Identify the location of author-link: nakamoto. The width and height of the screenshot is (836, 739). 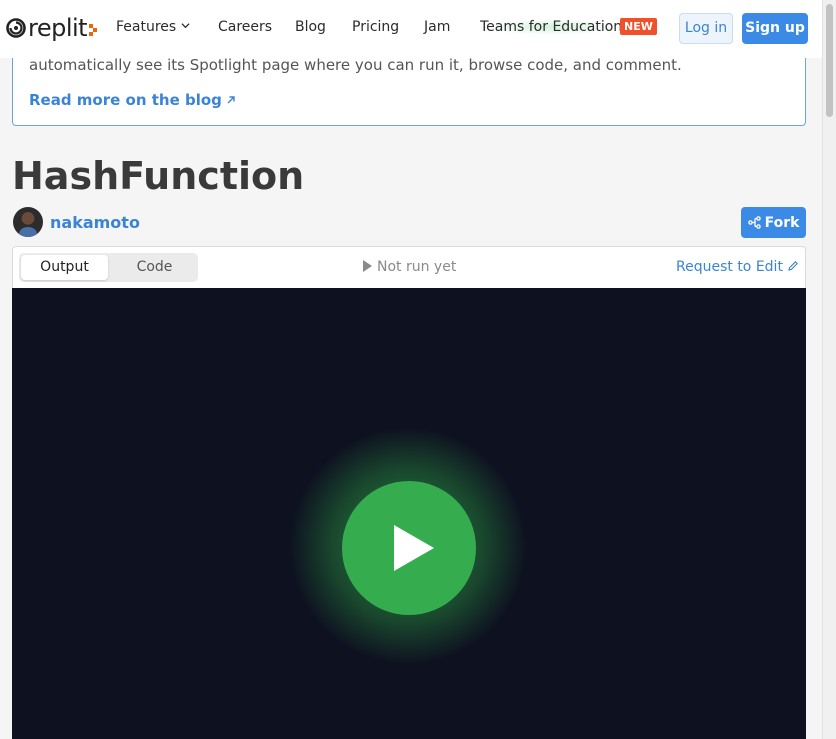
(95, 222).